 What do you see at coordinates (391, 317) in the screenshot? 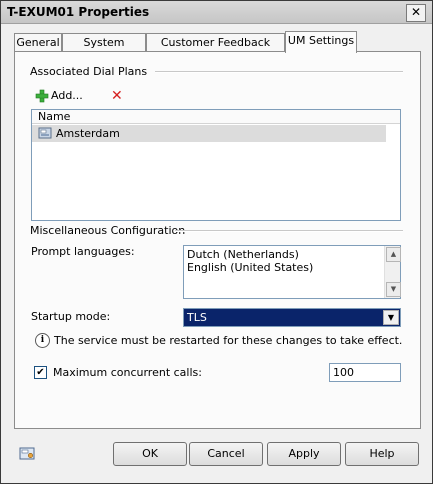
I see `chevron-down-icon: ▼` at bounding box center [391, 317].